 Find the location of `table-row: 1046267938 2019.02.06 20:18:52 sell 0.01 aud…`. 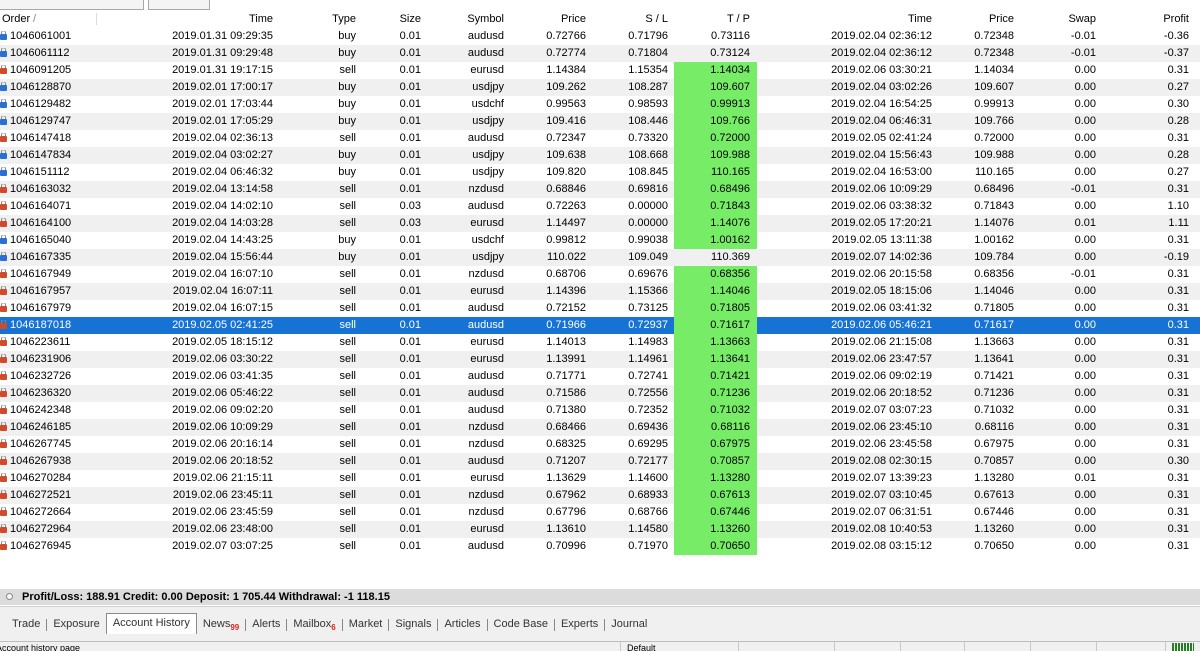

table-row: 1046267938 2019.02.06 20:18:52 sell 0.01 aud… is located at coordinates (600, 461).